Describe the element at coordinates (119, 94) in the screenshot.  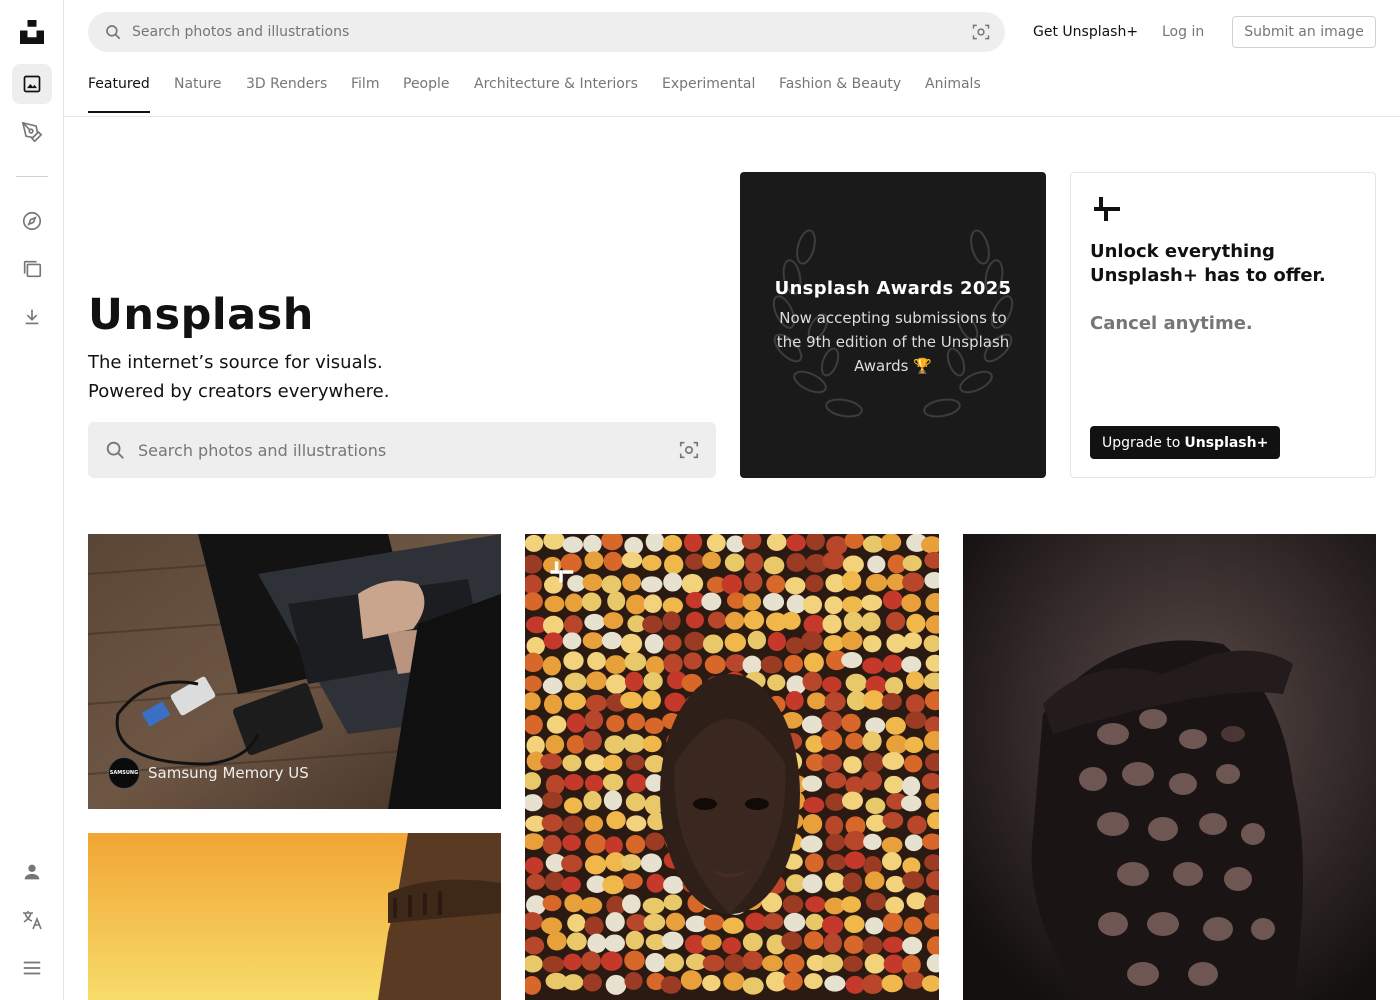
I see `tab-featured: Featured` at that location.